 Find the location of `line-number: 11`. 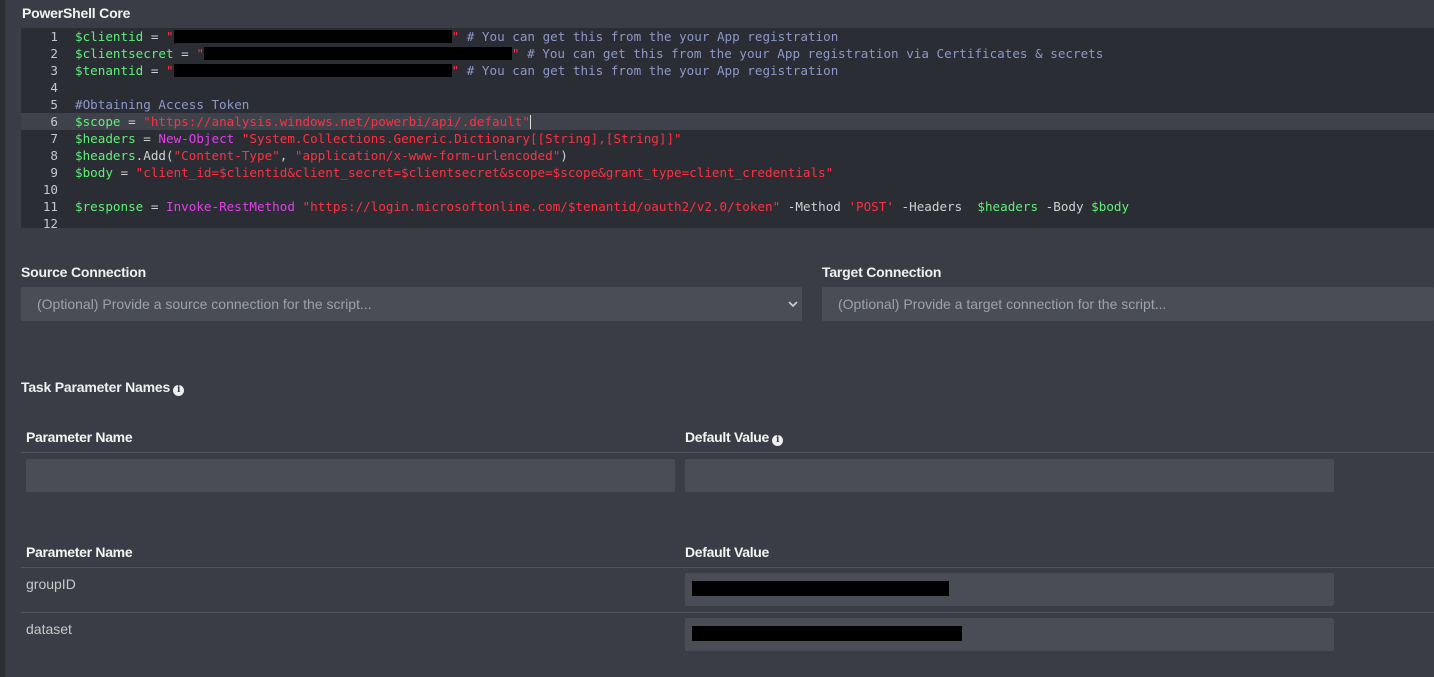

line-number: 11 is located at coordinates (50, 206).